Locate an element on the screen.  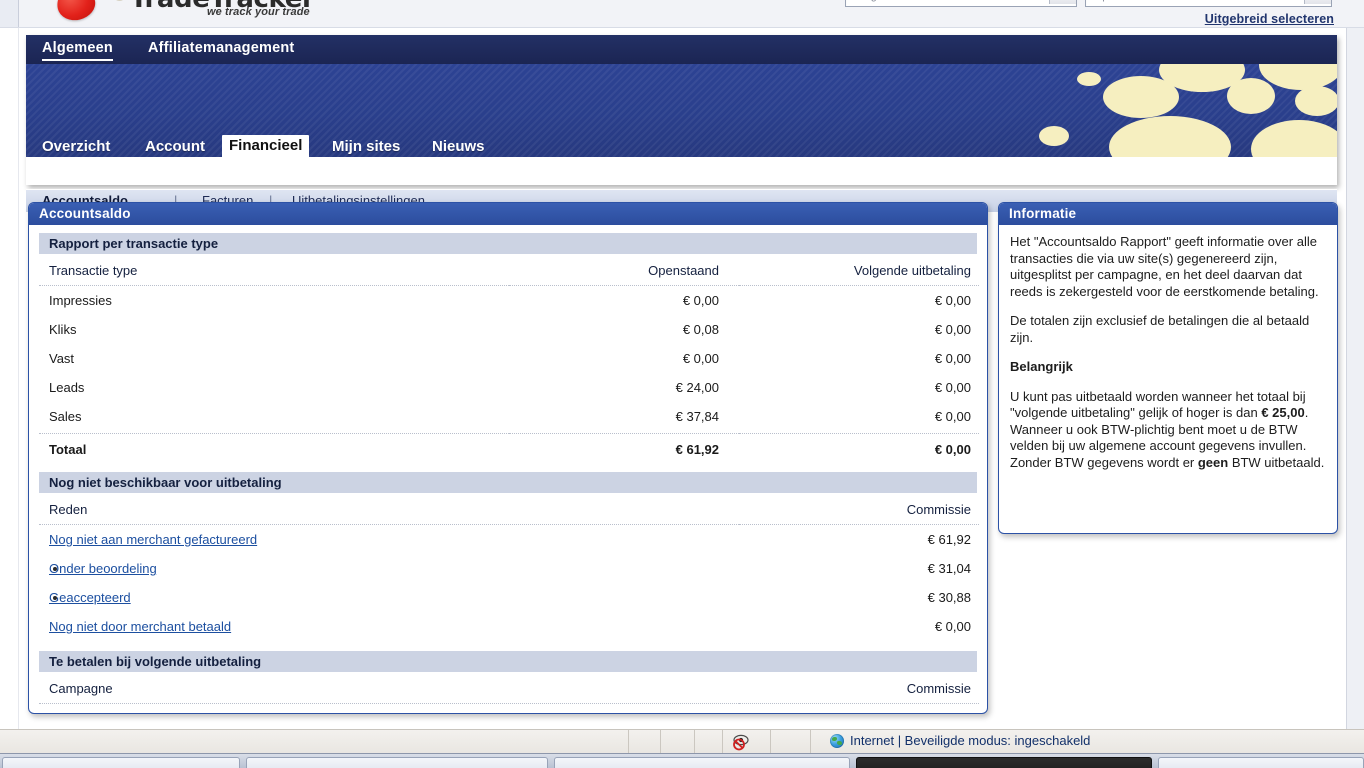
page-left-margin is located at coordinates (9, 378).